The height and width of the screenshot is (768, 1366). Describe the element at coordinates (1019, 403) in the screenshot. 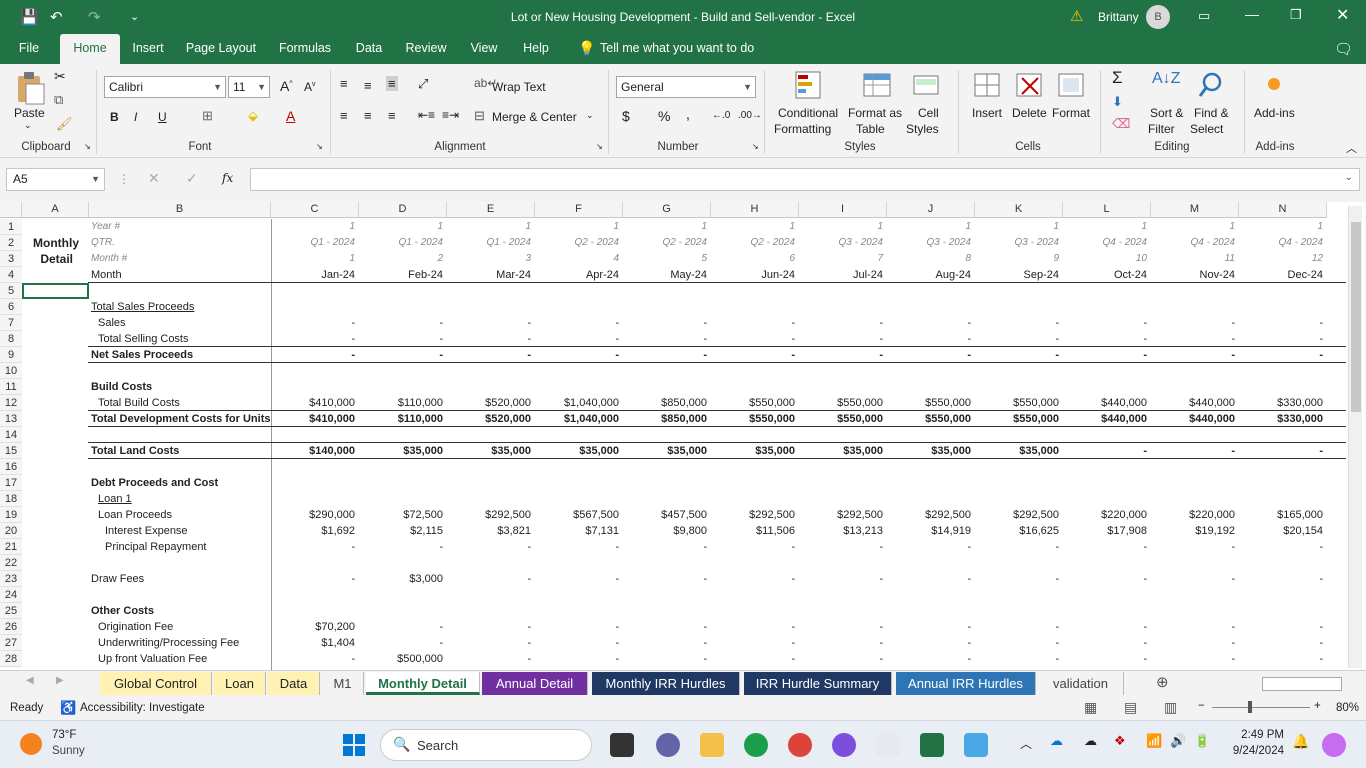

I see `cell-k12: $550,000` at that location.